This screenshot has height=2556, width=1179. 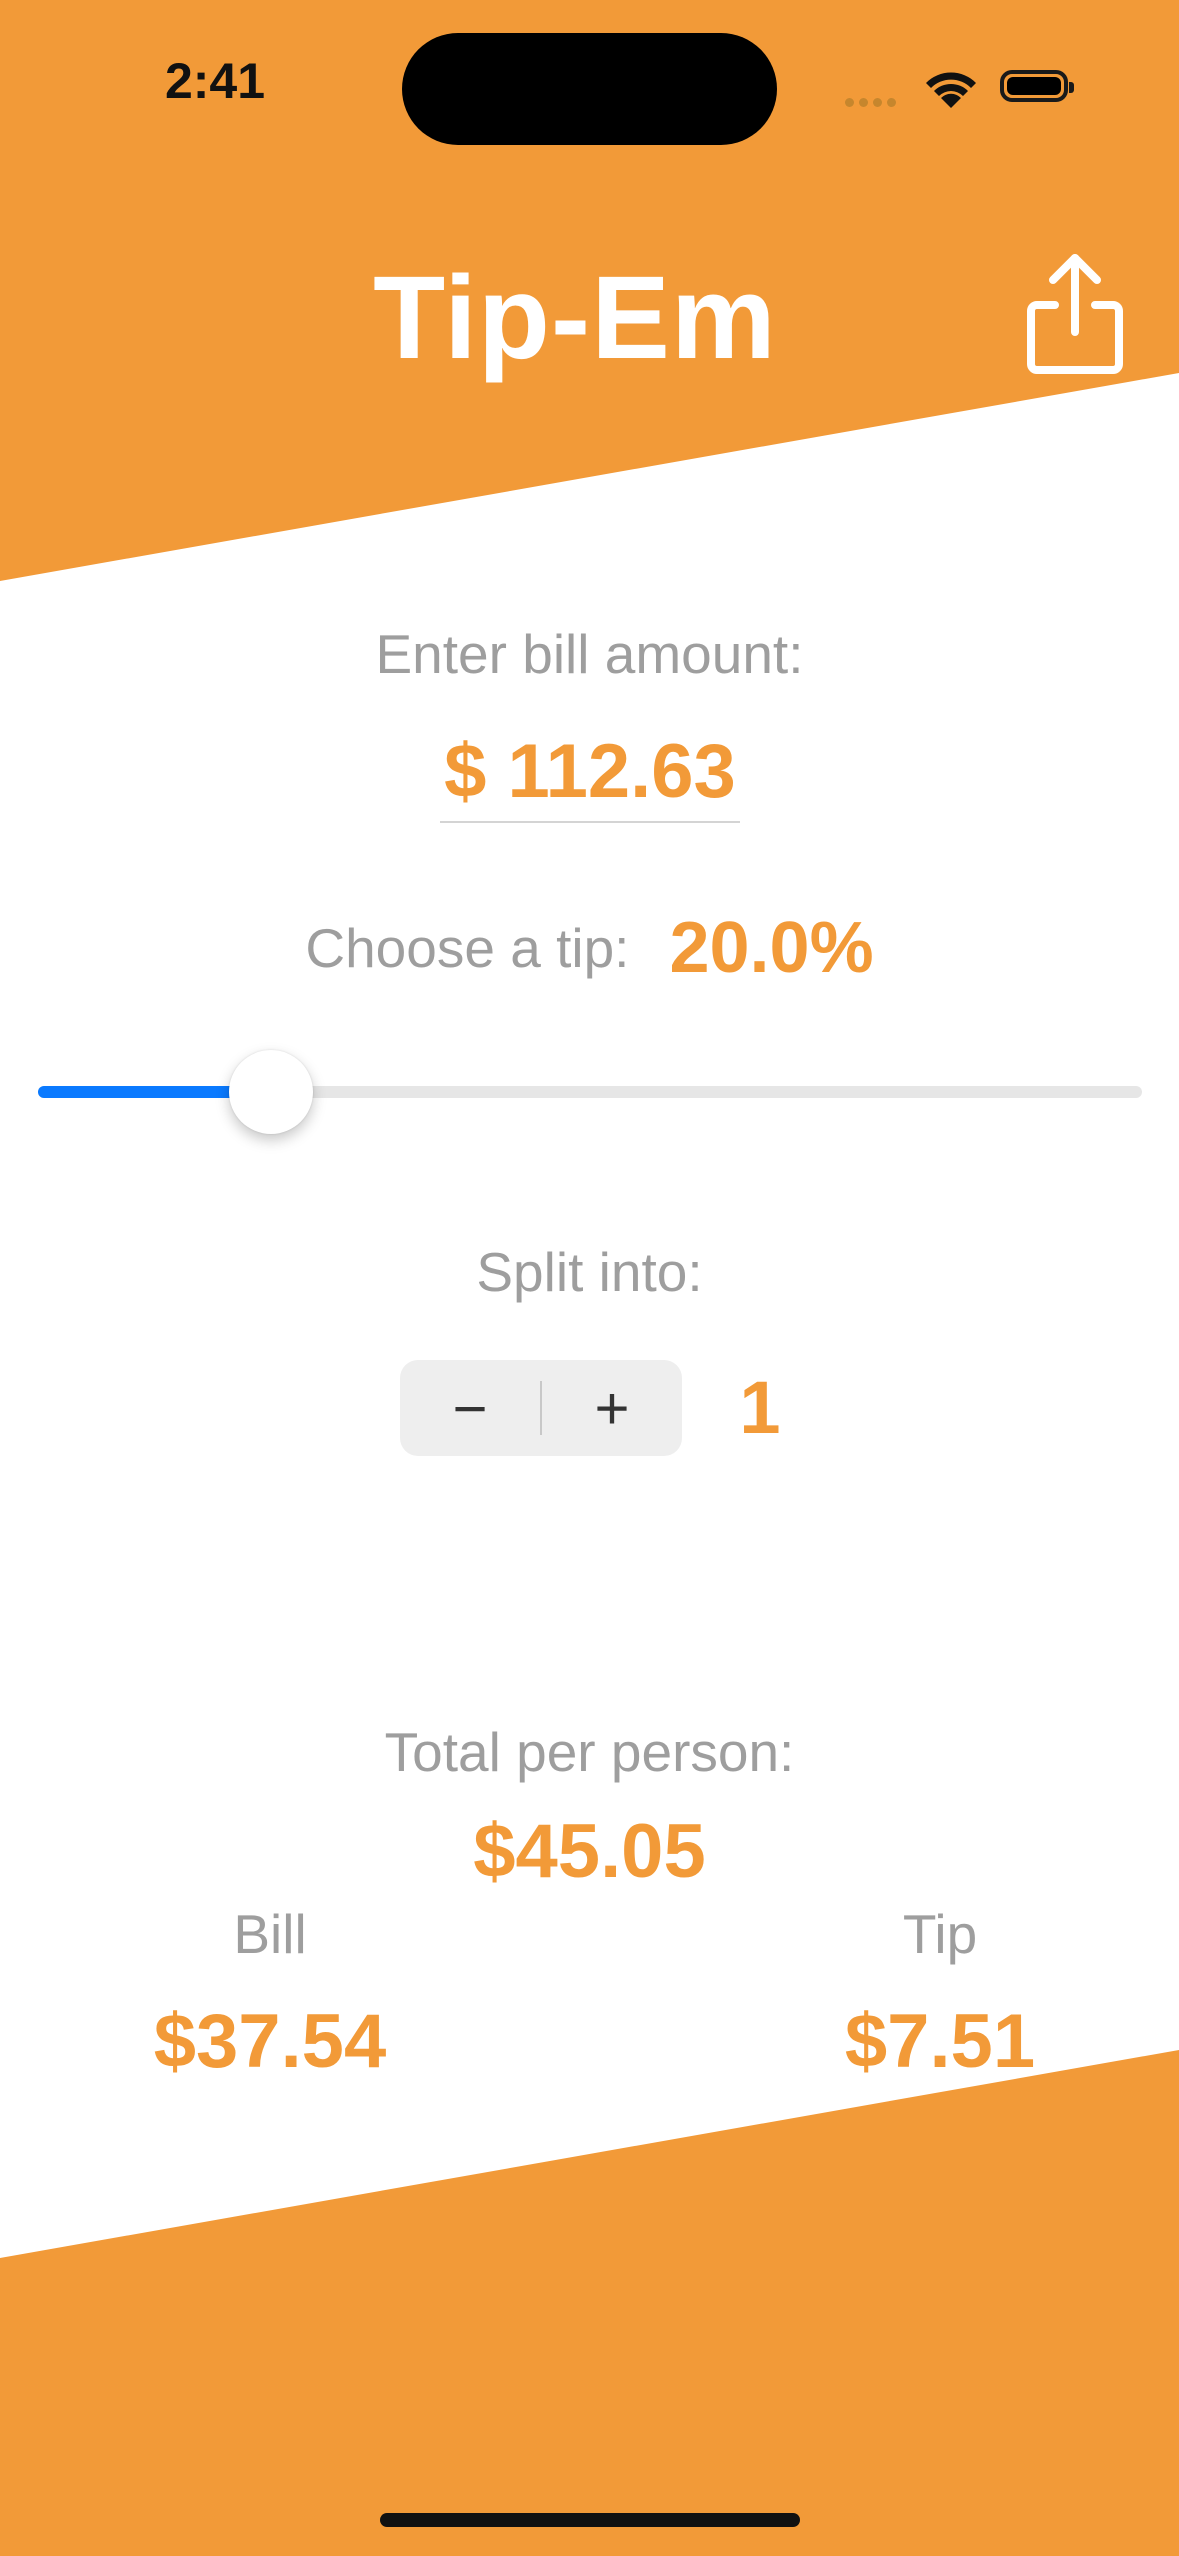 I want to click on tip-slider-track, so click(x=590, y=1092).